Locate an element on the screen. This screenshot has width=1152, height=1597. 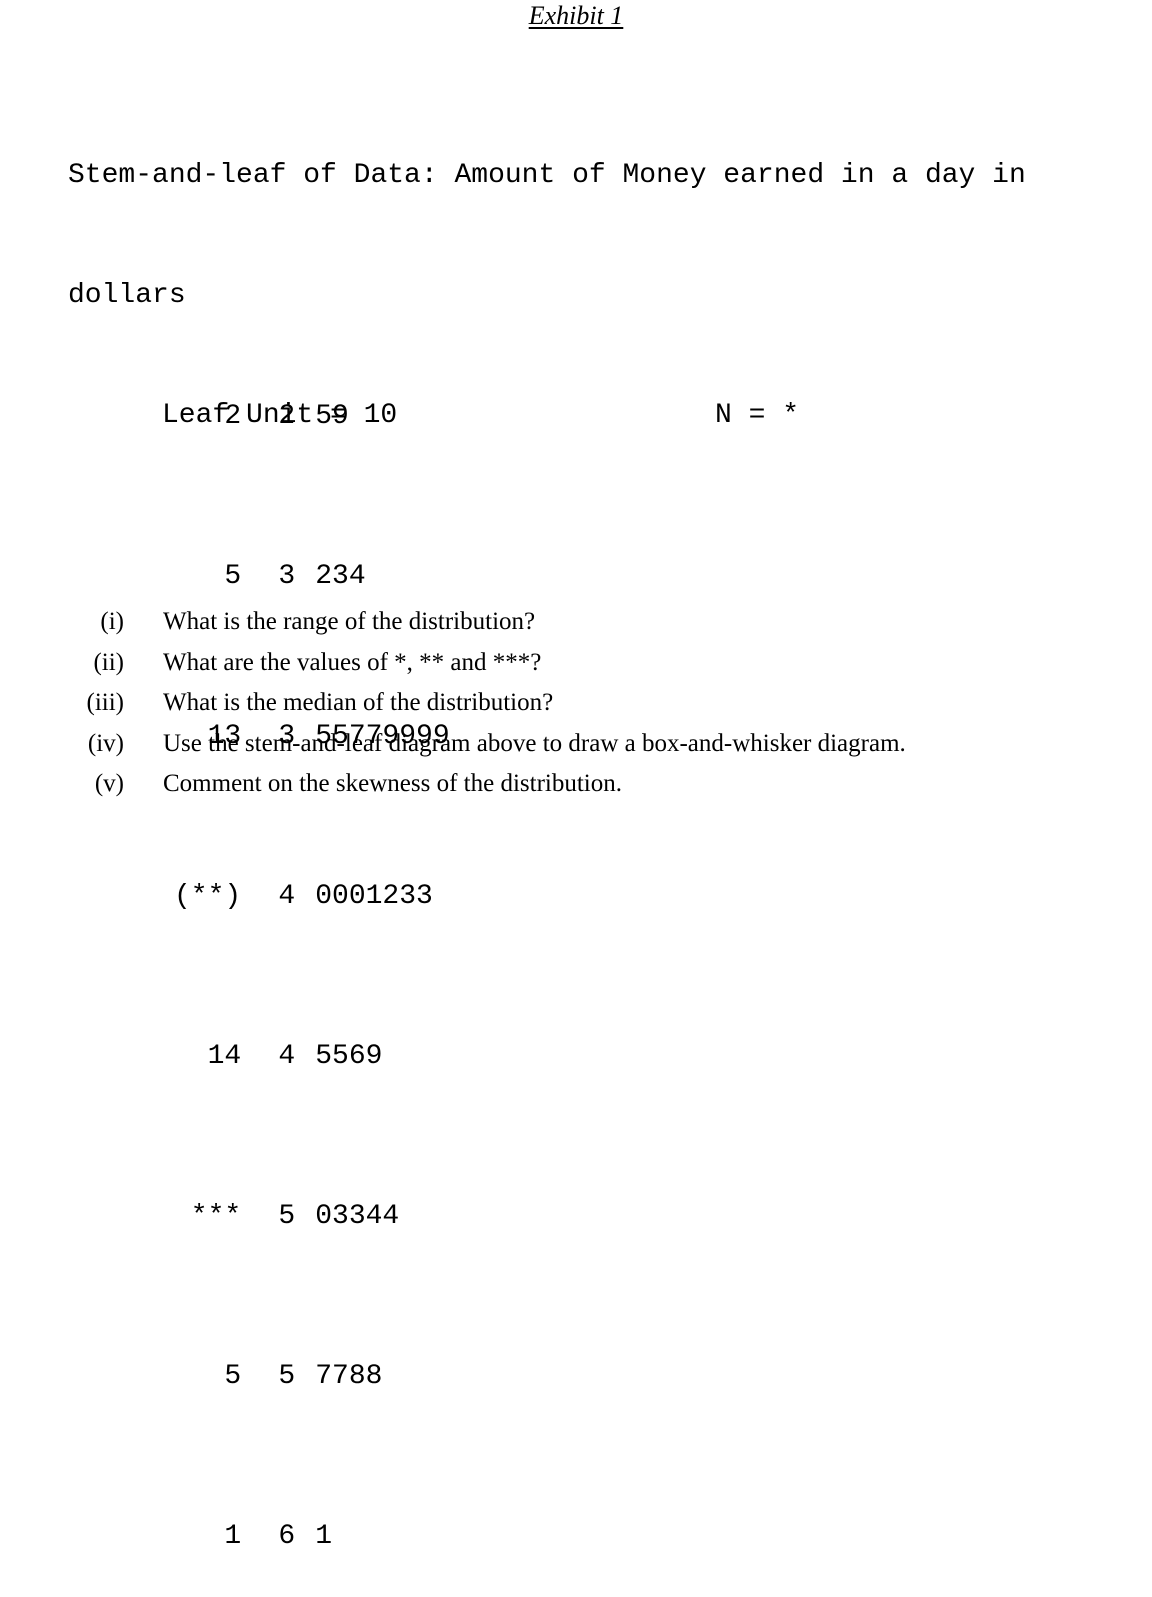
row-leaves: 59 is located at coordinates (332, 416).